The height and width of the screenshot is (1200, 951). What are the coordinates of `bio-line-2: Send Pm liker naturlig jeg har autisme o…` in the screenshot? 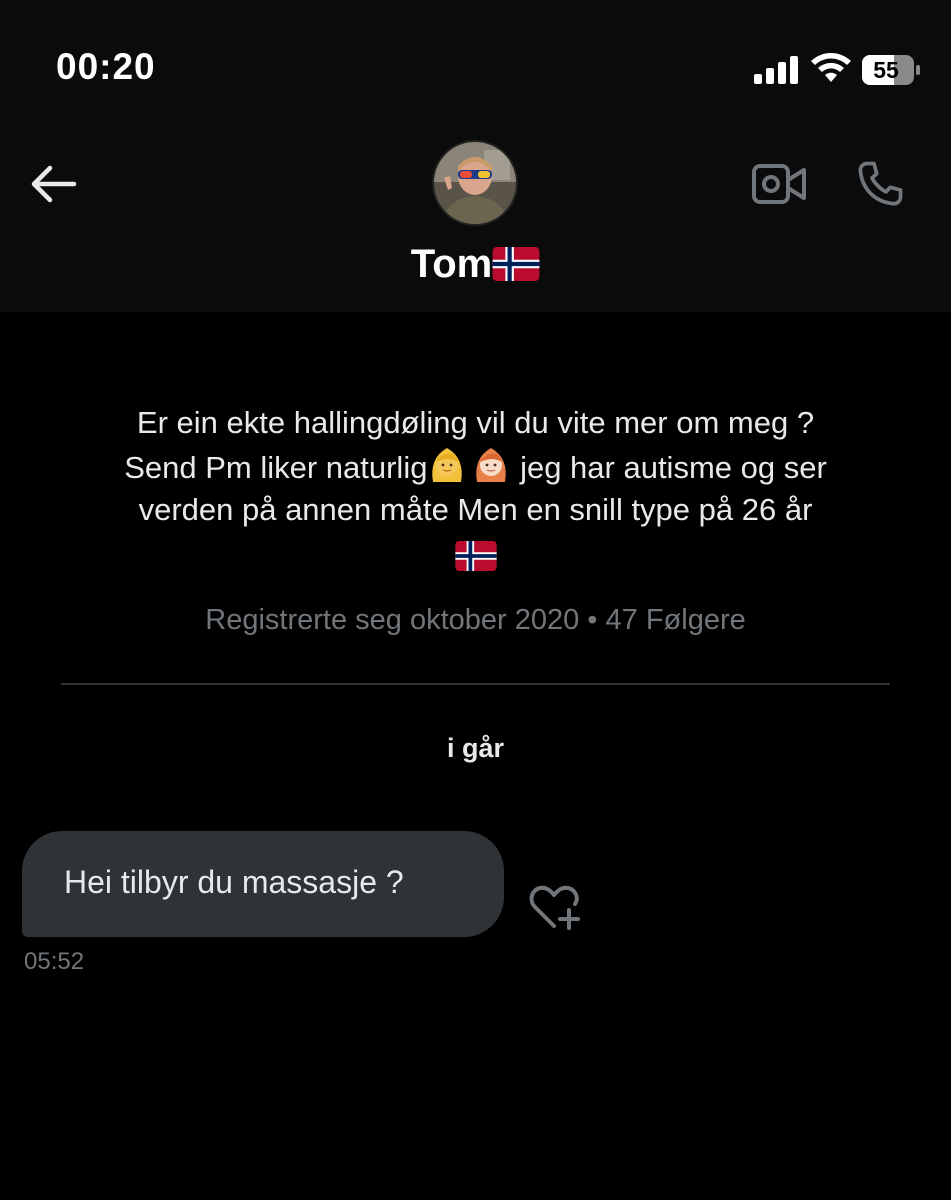 It's located at (475, 466).